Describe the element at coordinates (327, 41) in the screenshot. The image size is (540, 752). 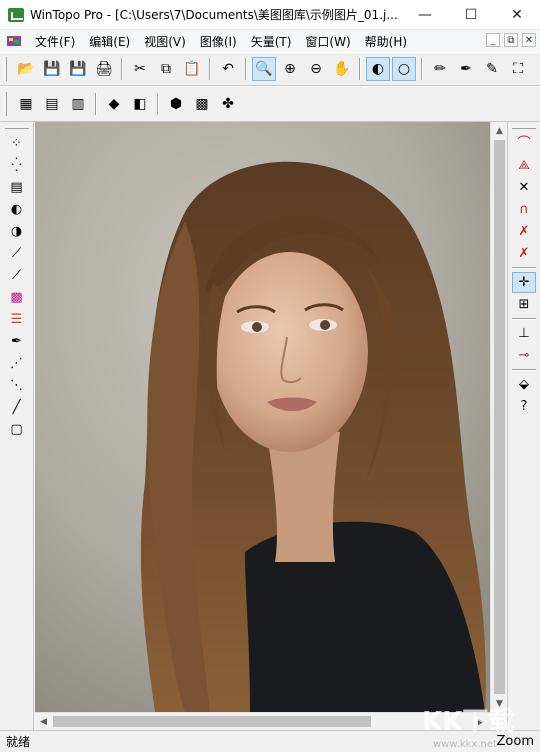
I see `menu-window: 窗口(W)` at that location.